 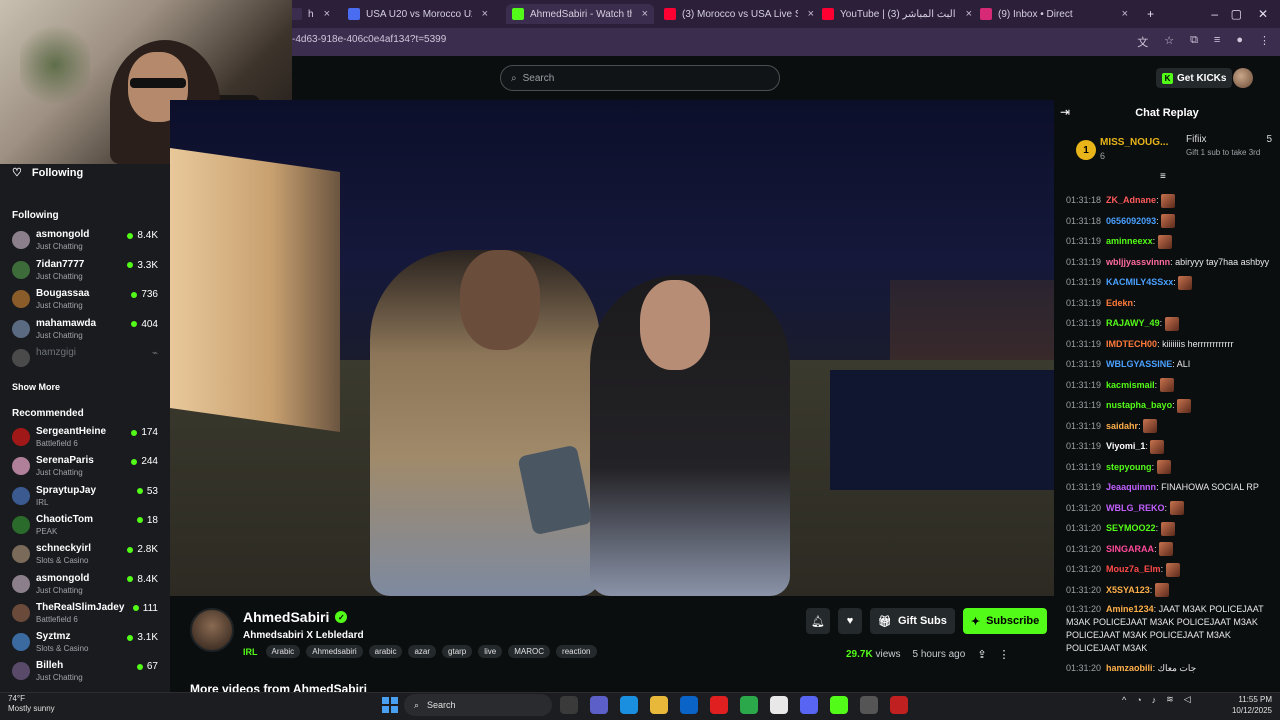 I want to click on tag-chip: gtarp, so click(x=457, y=651).